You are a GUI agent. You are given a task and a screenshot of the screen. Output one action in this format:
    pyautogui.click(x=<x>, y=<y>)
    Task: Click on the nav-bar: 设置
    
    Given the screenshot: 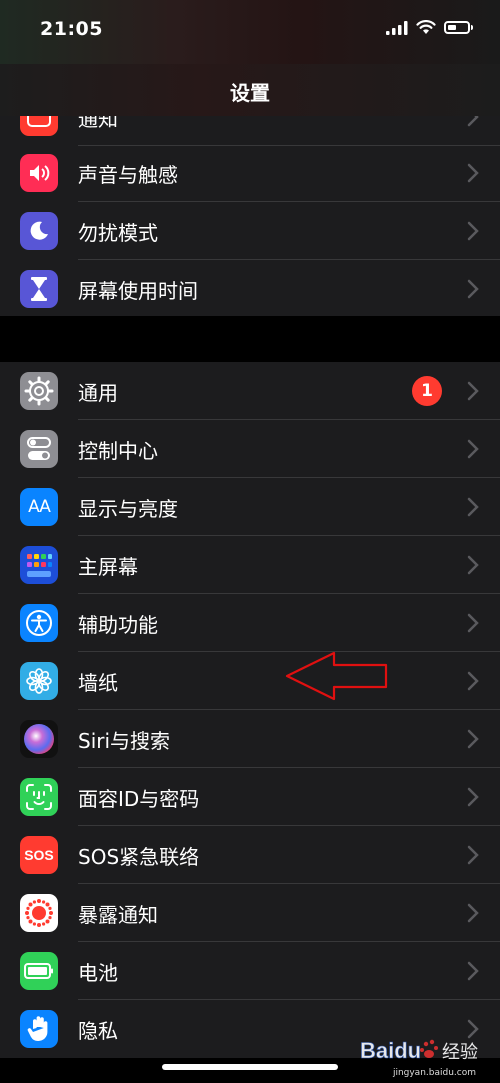 What is the action you would take?
    pyautogui.click(x=250, y=90)
    